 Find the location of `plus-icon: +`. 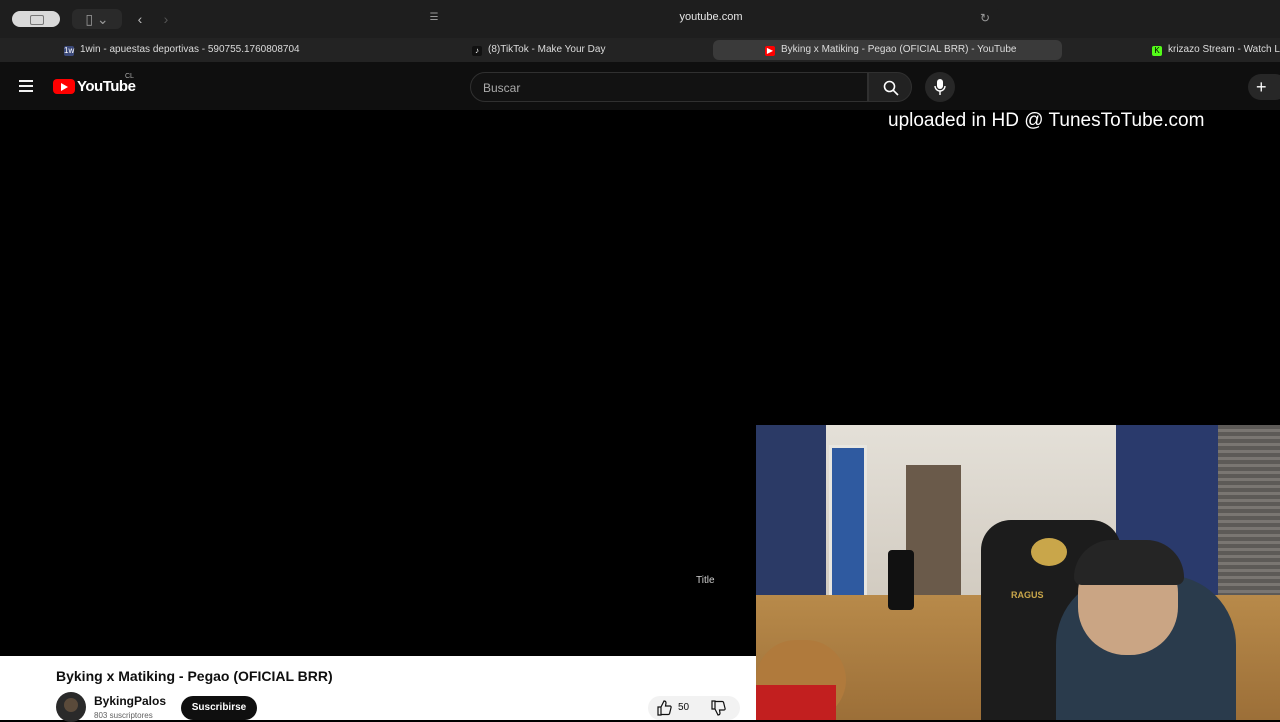

plus-icon: + is located at coordinates (1261, 87).